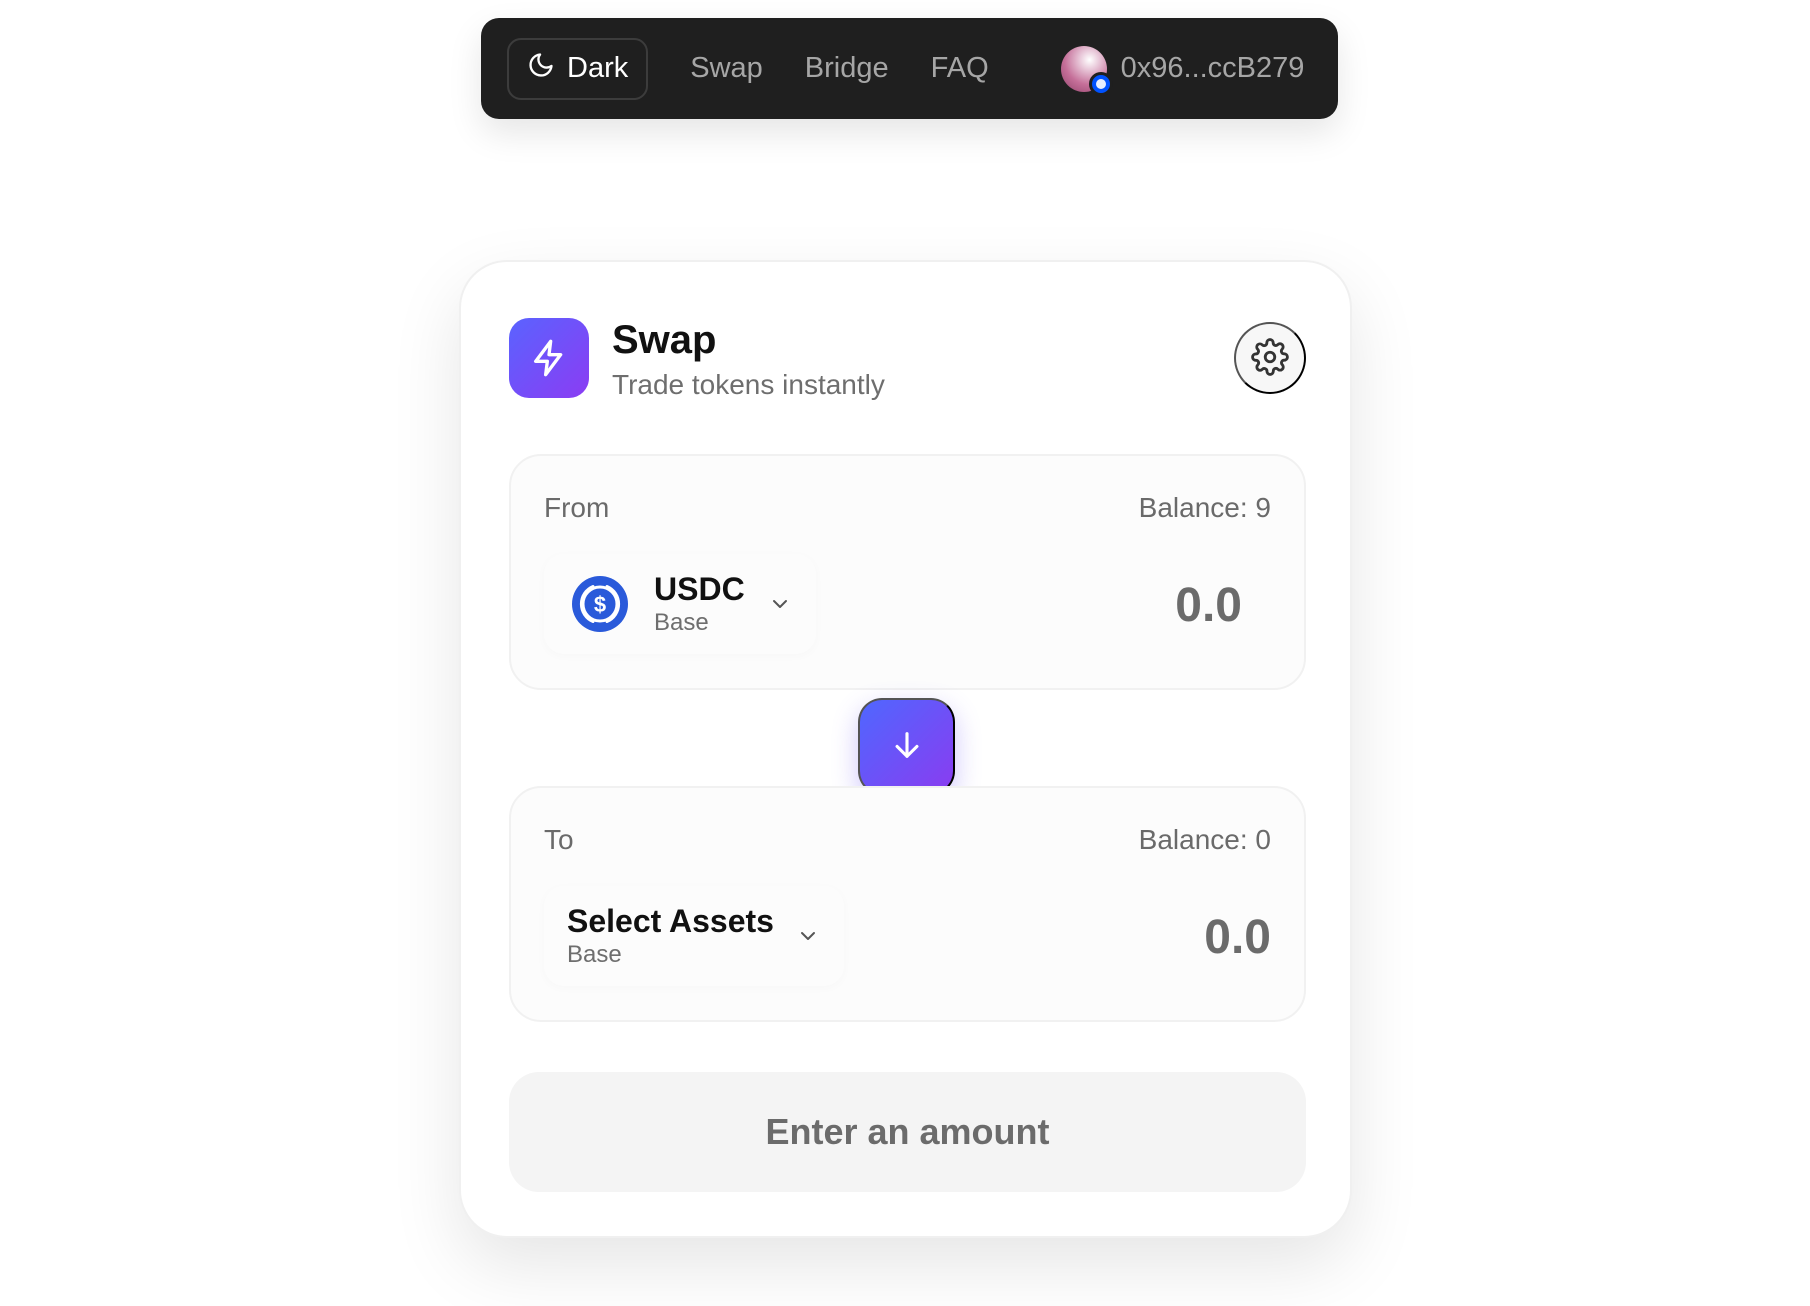 The height and width of the screenshot is (1306, 1810). I want to click on gear-icon, so click(1270, 358).